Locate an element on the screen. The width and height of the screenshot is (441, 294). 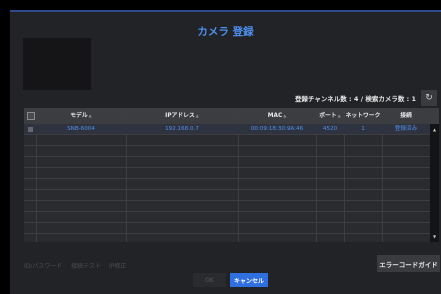
ok-button: OK is located at coordinates (209, 280).